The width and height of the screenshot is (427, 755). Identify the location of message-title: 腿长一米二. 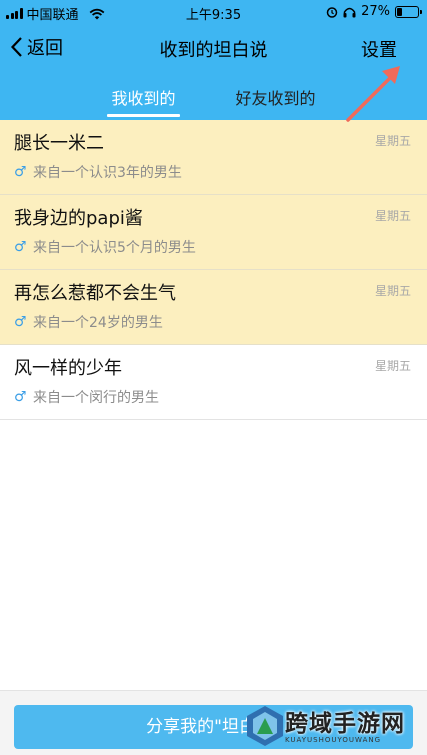
(59, 143).